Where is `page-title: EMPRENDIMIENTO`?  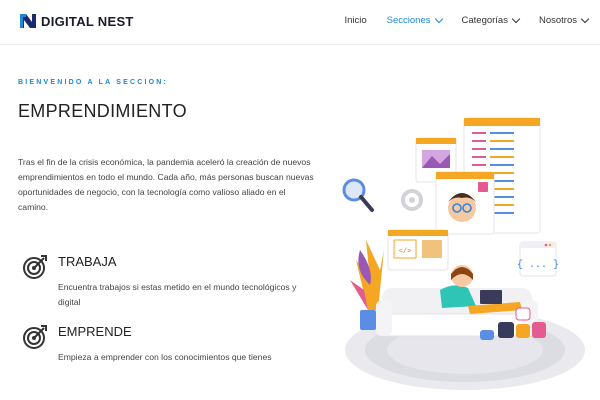 page-title: EMPRENDIMIENTO is located at coordinates (102, 111).